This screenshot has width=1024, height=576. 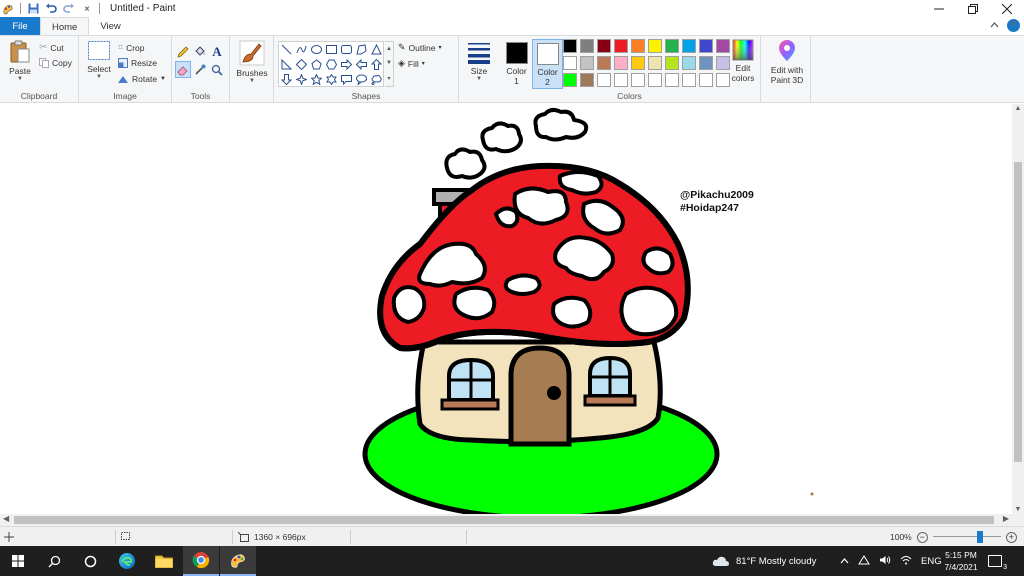 What do you see at coordinates (99, 77) in the screenshot?
I see `select-dropdown-icon: ▼` at bounding box center [99, 77].